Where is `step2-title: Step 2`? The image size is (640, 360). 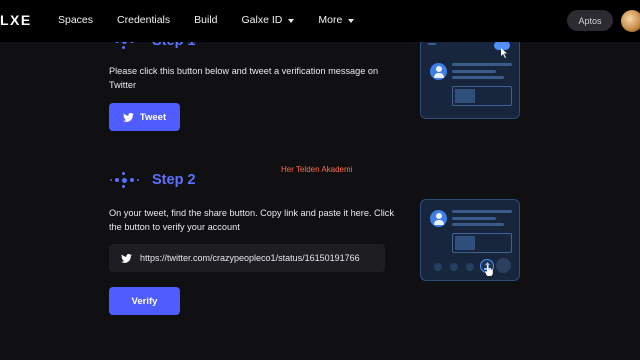 step2-title: Step 2 is located at coordinates (174, 180).